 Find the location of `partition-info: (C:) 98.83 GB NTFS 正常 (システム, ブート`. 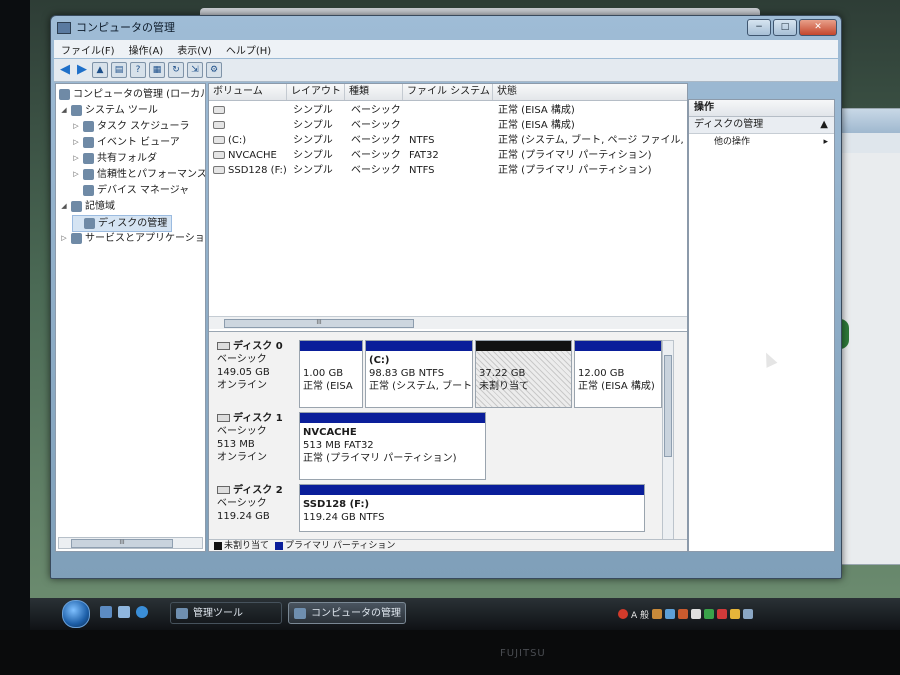

partition-info: (C:) 98.83 GB NTFS 正常 (システム, ブート is located at coordinates (419, 373).